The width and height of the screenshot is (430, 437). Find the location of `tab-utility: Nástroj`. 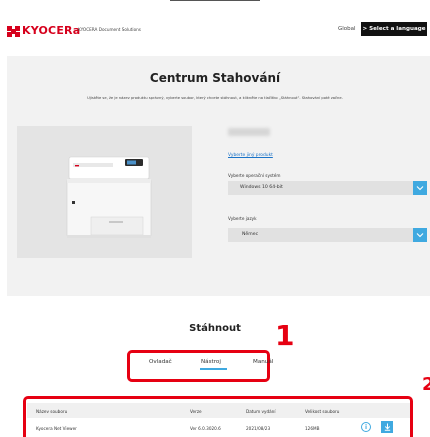

tab-utility: Nástroj is located at coordinates (211, 362).